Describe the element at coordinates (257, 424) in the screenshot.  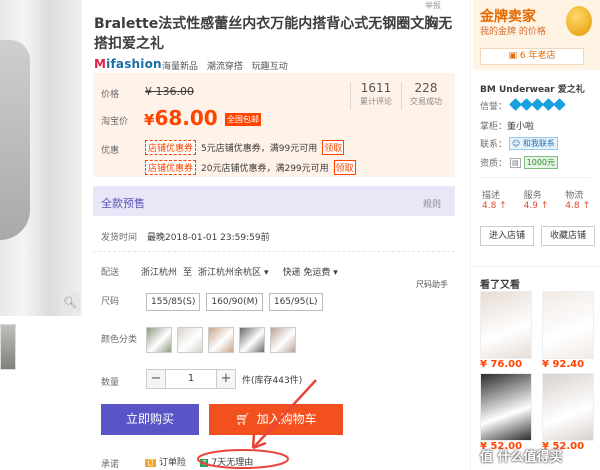
I see `annotation-arrow` at that location.